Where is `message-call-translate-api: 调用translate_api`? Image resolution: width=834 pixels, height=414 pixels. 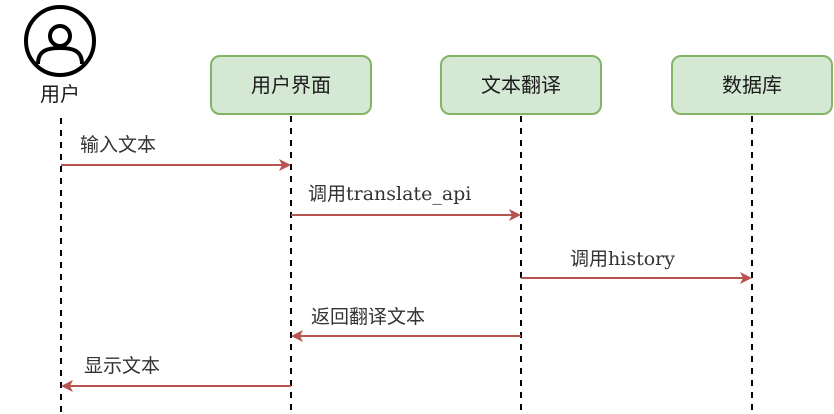
message-call-translate-api: 调用translate_api is located at coordinates (406, 202).